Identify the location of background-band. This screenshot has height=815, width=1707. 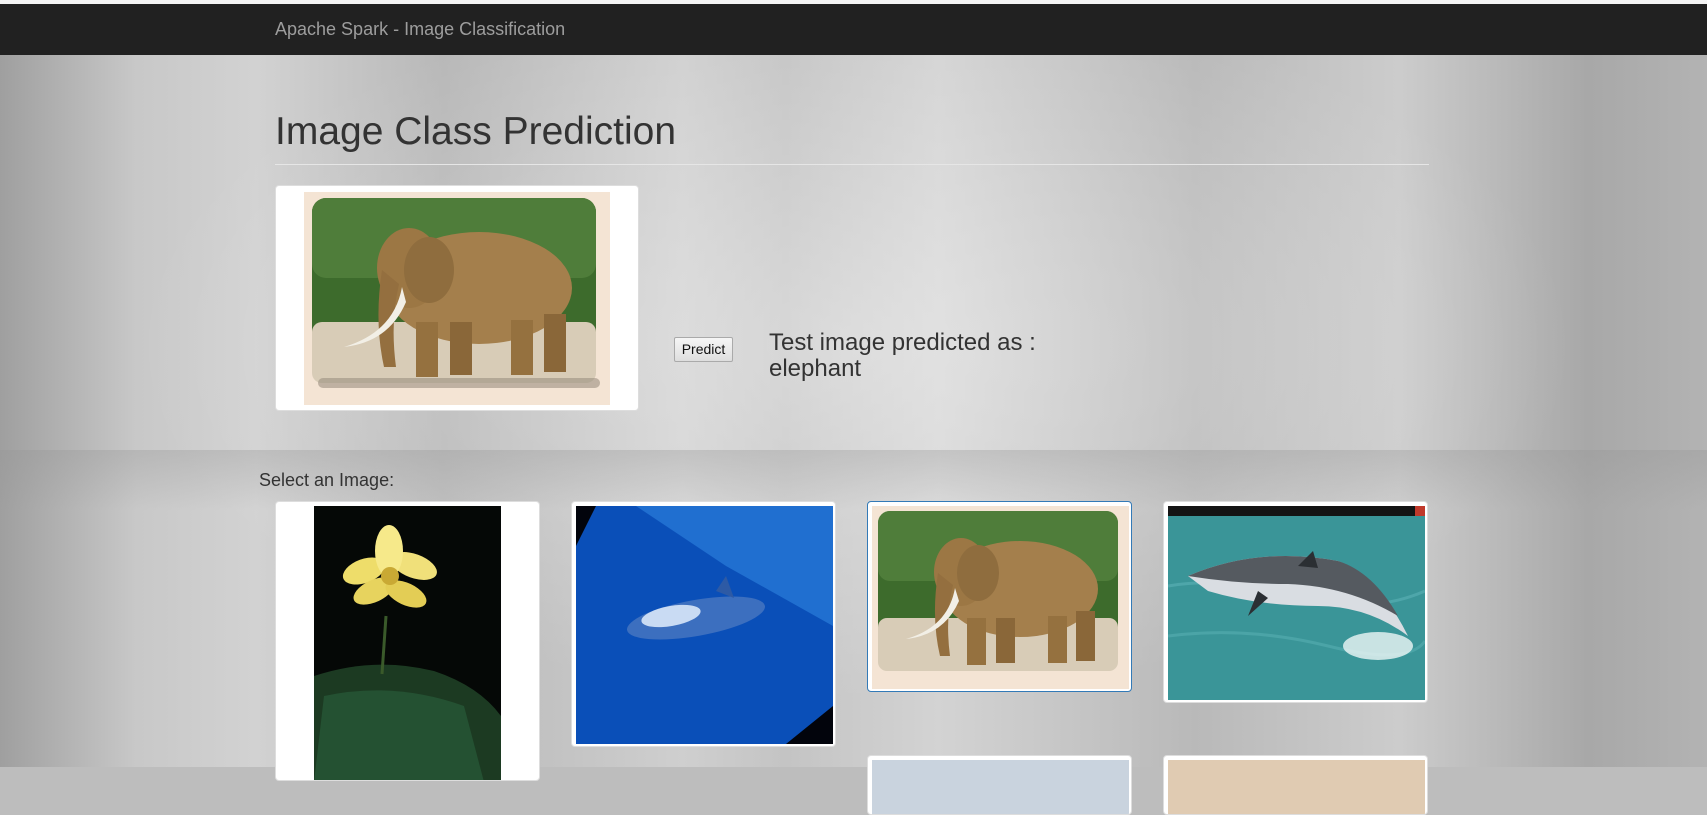
(853, 480).